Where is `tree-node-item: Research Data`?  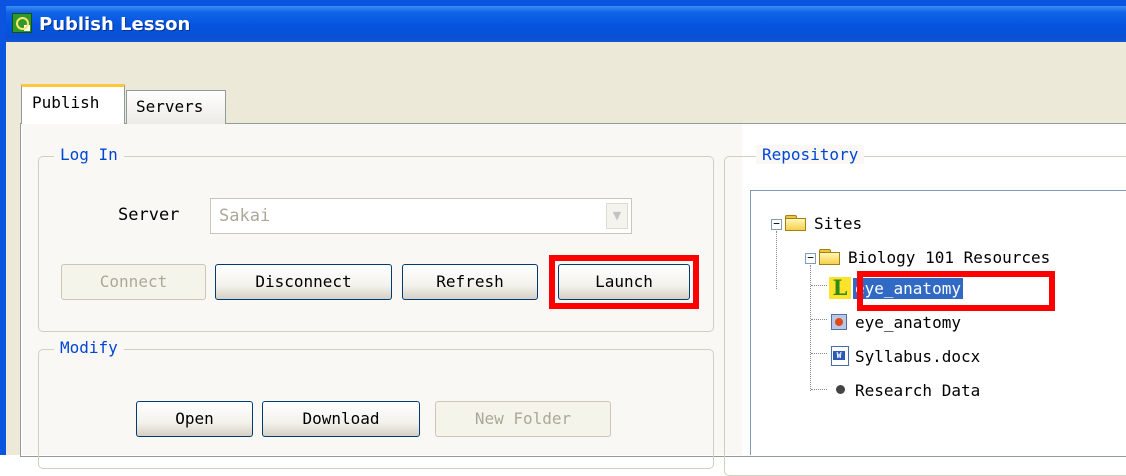
tree-node-item: Research Data is located at coordinates (944, 392).